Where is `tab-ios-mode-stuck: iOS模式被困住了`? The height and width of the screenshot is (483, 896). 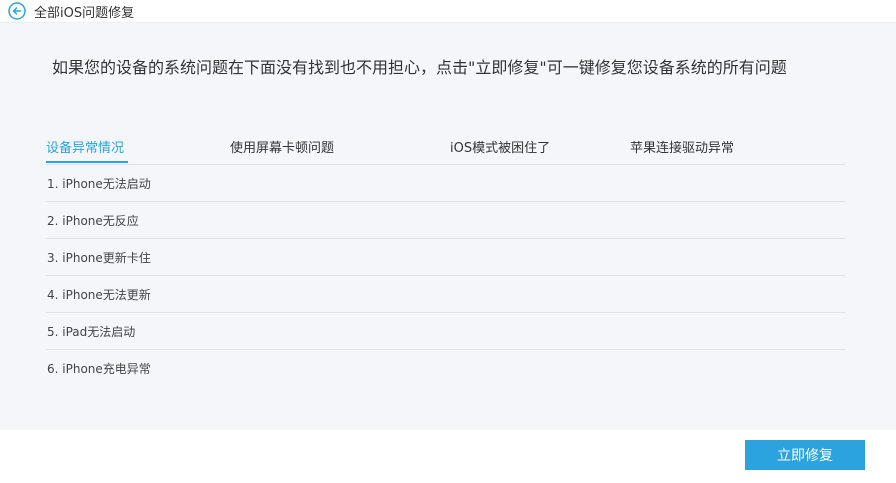 tab-ios-mode-stuck: iOS模式被困住了 is located at coordinates (500, 150).